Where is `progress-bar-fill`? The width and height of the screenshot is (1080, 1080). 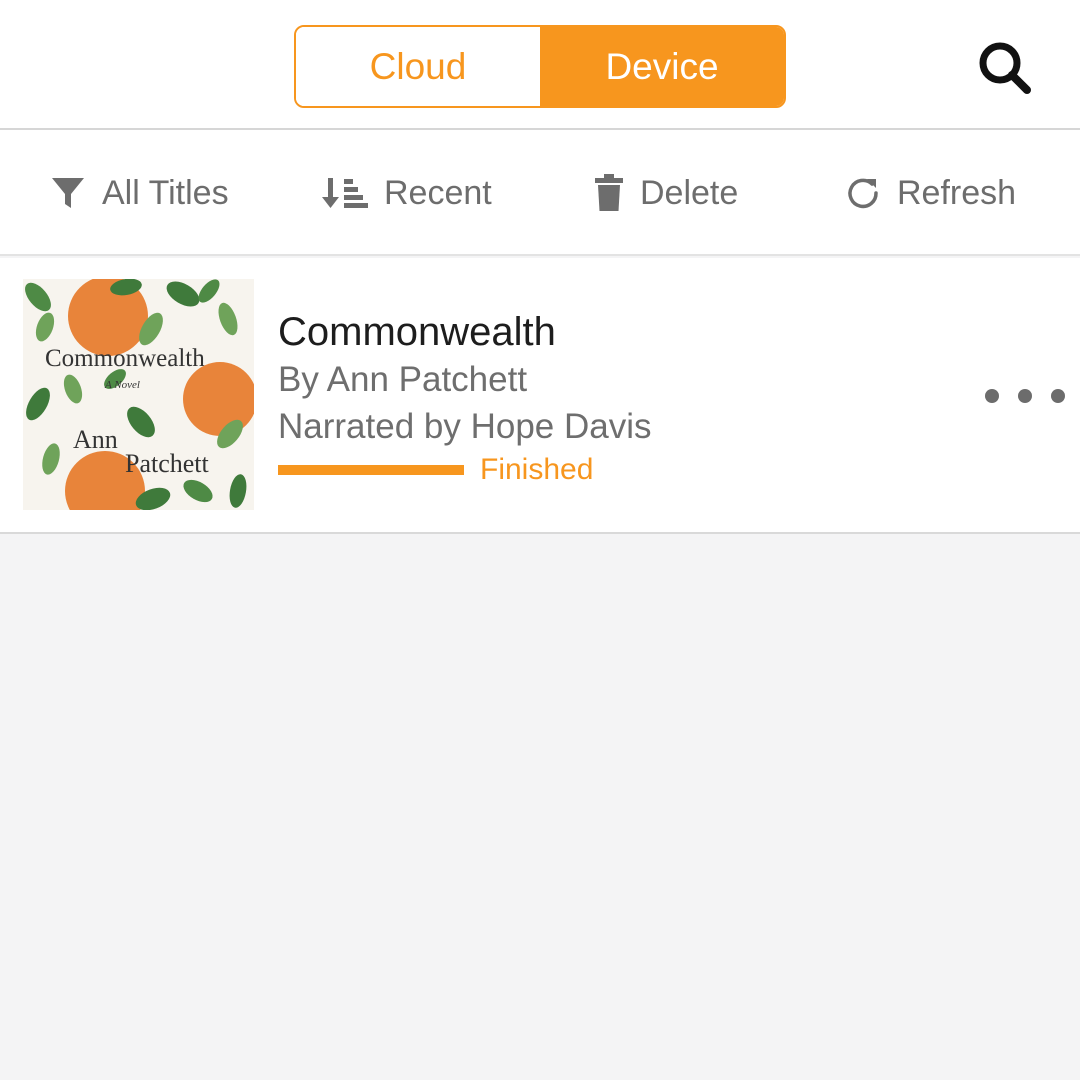 progress-bar-fill is located at coordinates (371, 470).